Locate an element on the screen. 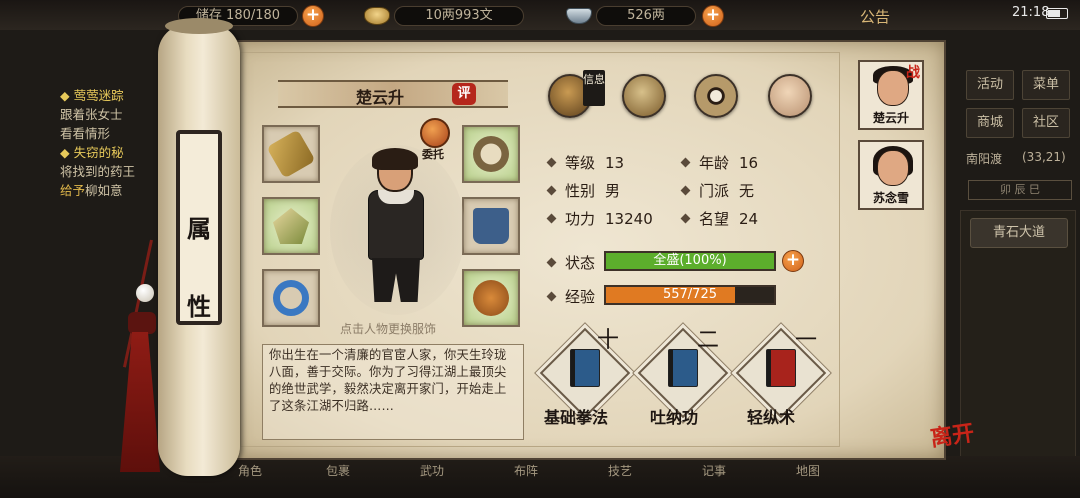 This screenshot has width=1080, height=498. scroll-cap is located at coordinates (199, 26).